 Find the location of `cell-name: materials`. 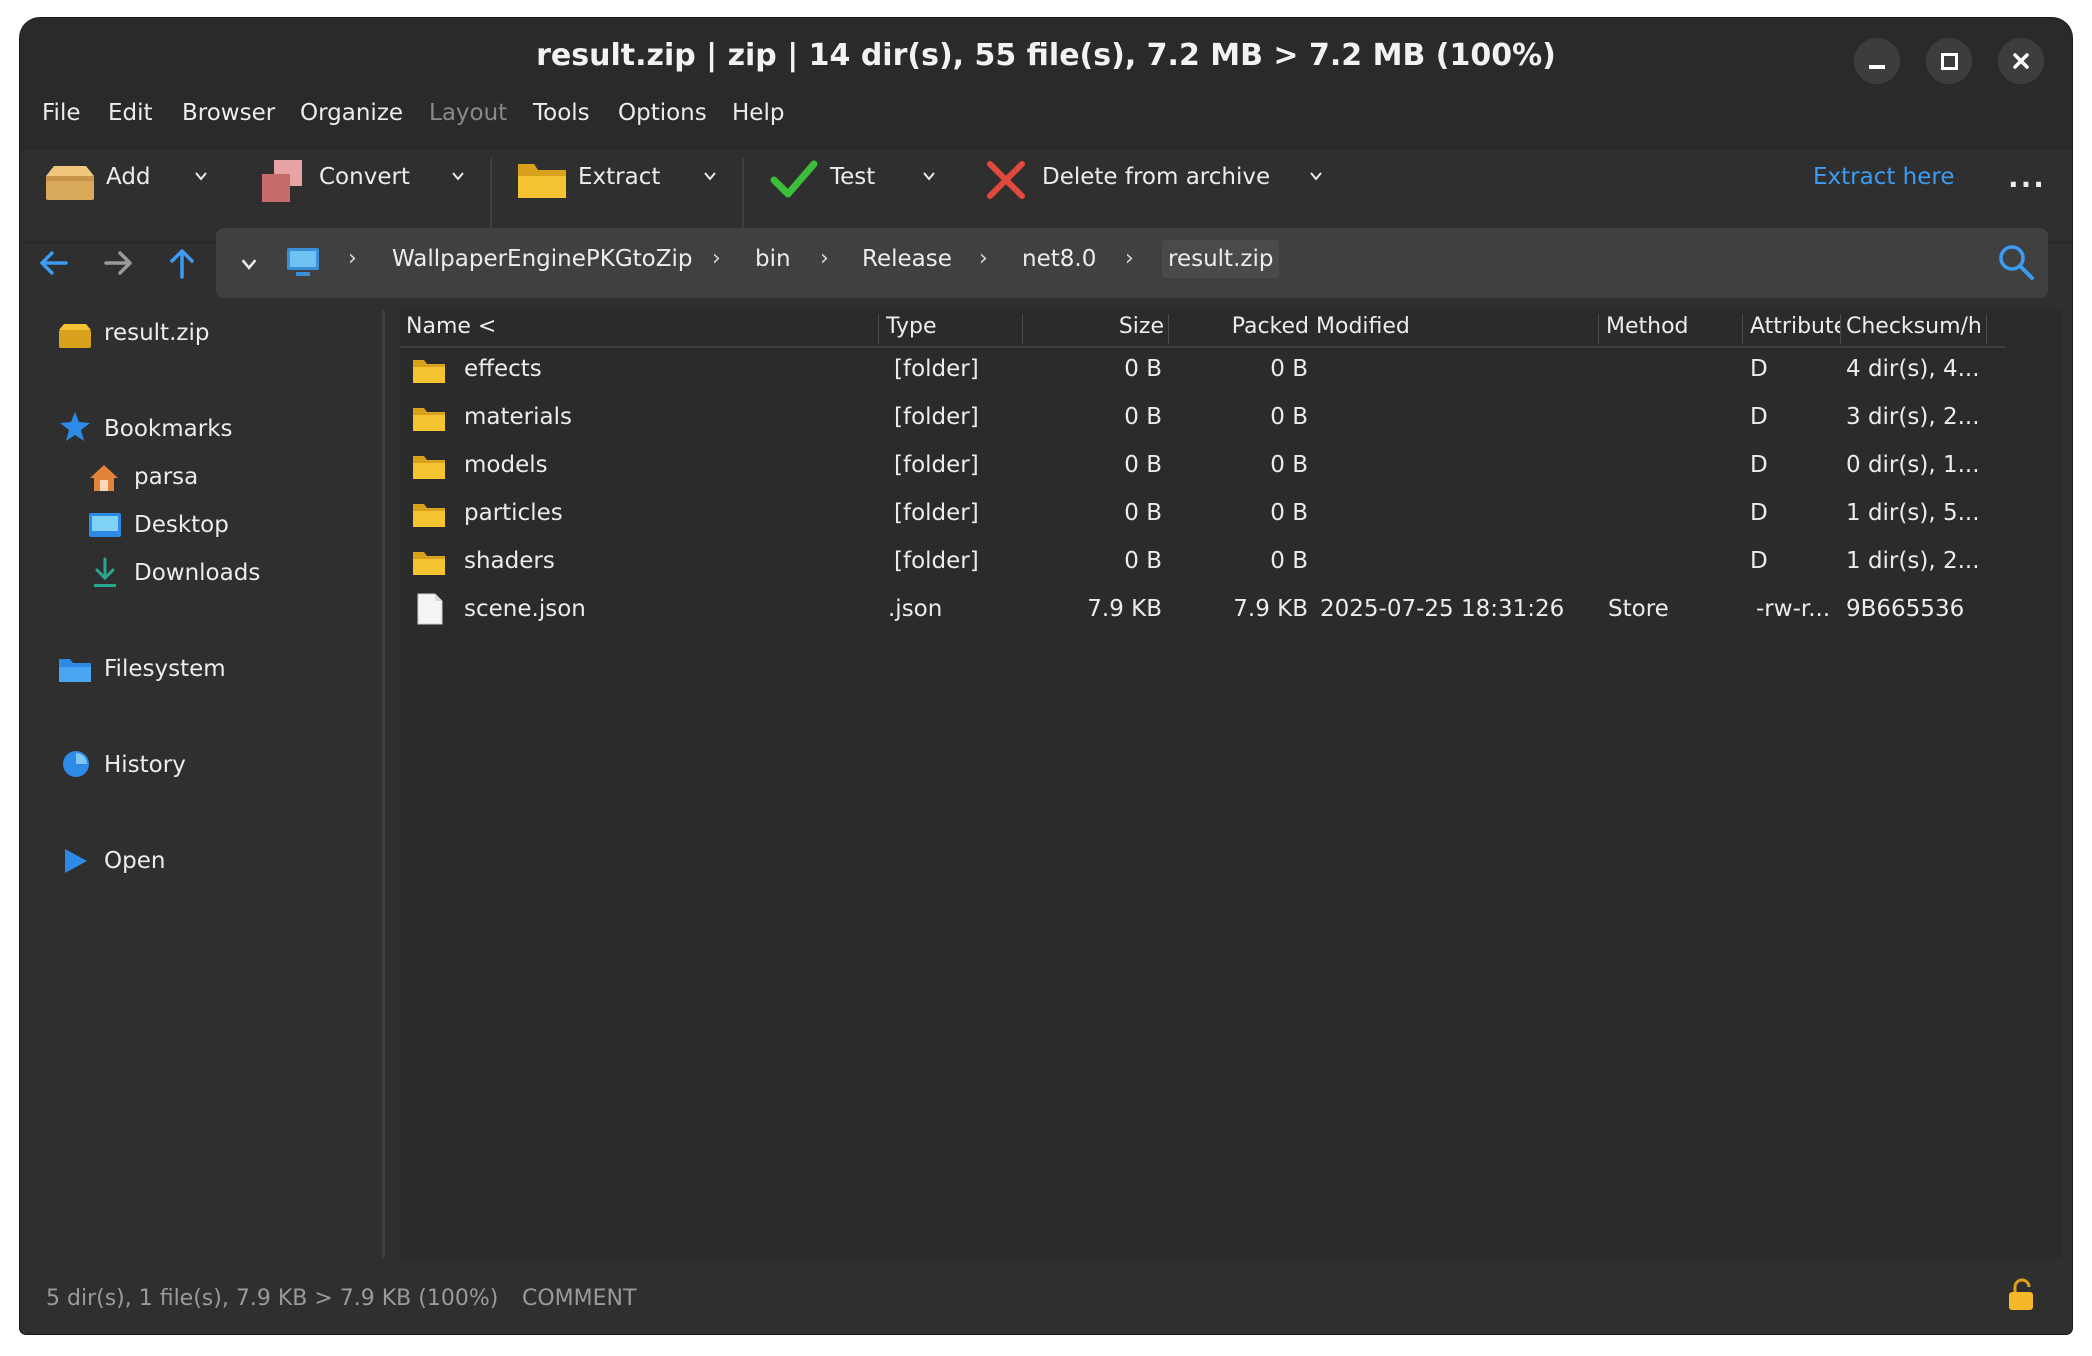

cell-name: materials is located at coordinates (518, 417).